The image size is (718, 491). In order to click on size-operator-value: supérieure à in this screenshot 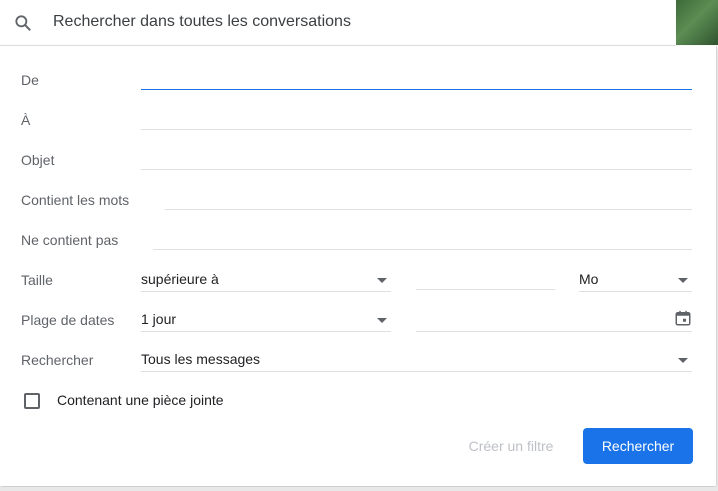, I will do `click(180, 279)`.